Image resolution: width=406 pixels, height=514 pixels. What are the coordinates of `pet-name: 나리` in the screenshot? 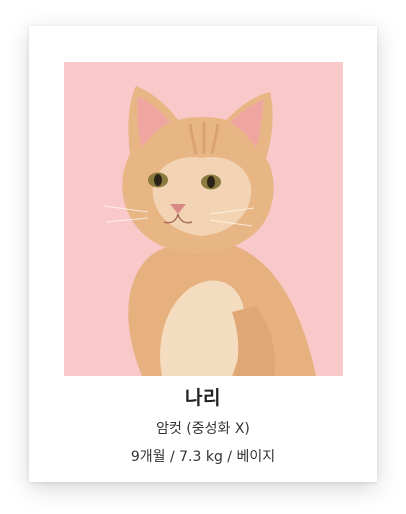 It's located at (203, 398).